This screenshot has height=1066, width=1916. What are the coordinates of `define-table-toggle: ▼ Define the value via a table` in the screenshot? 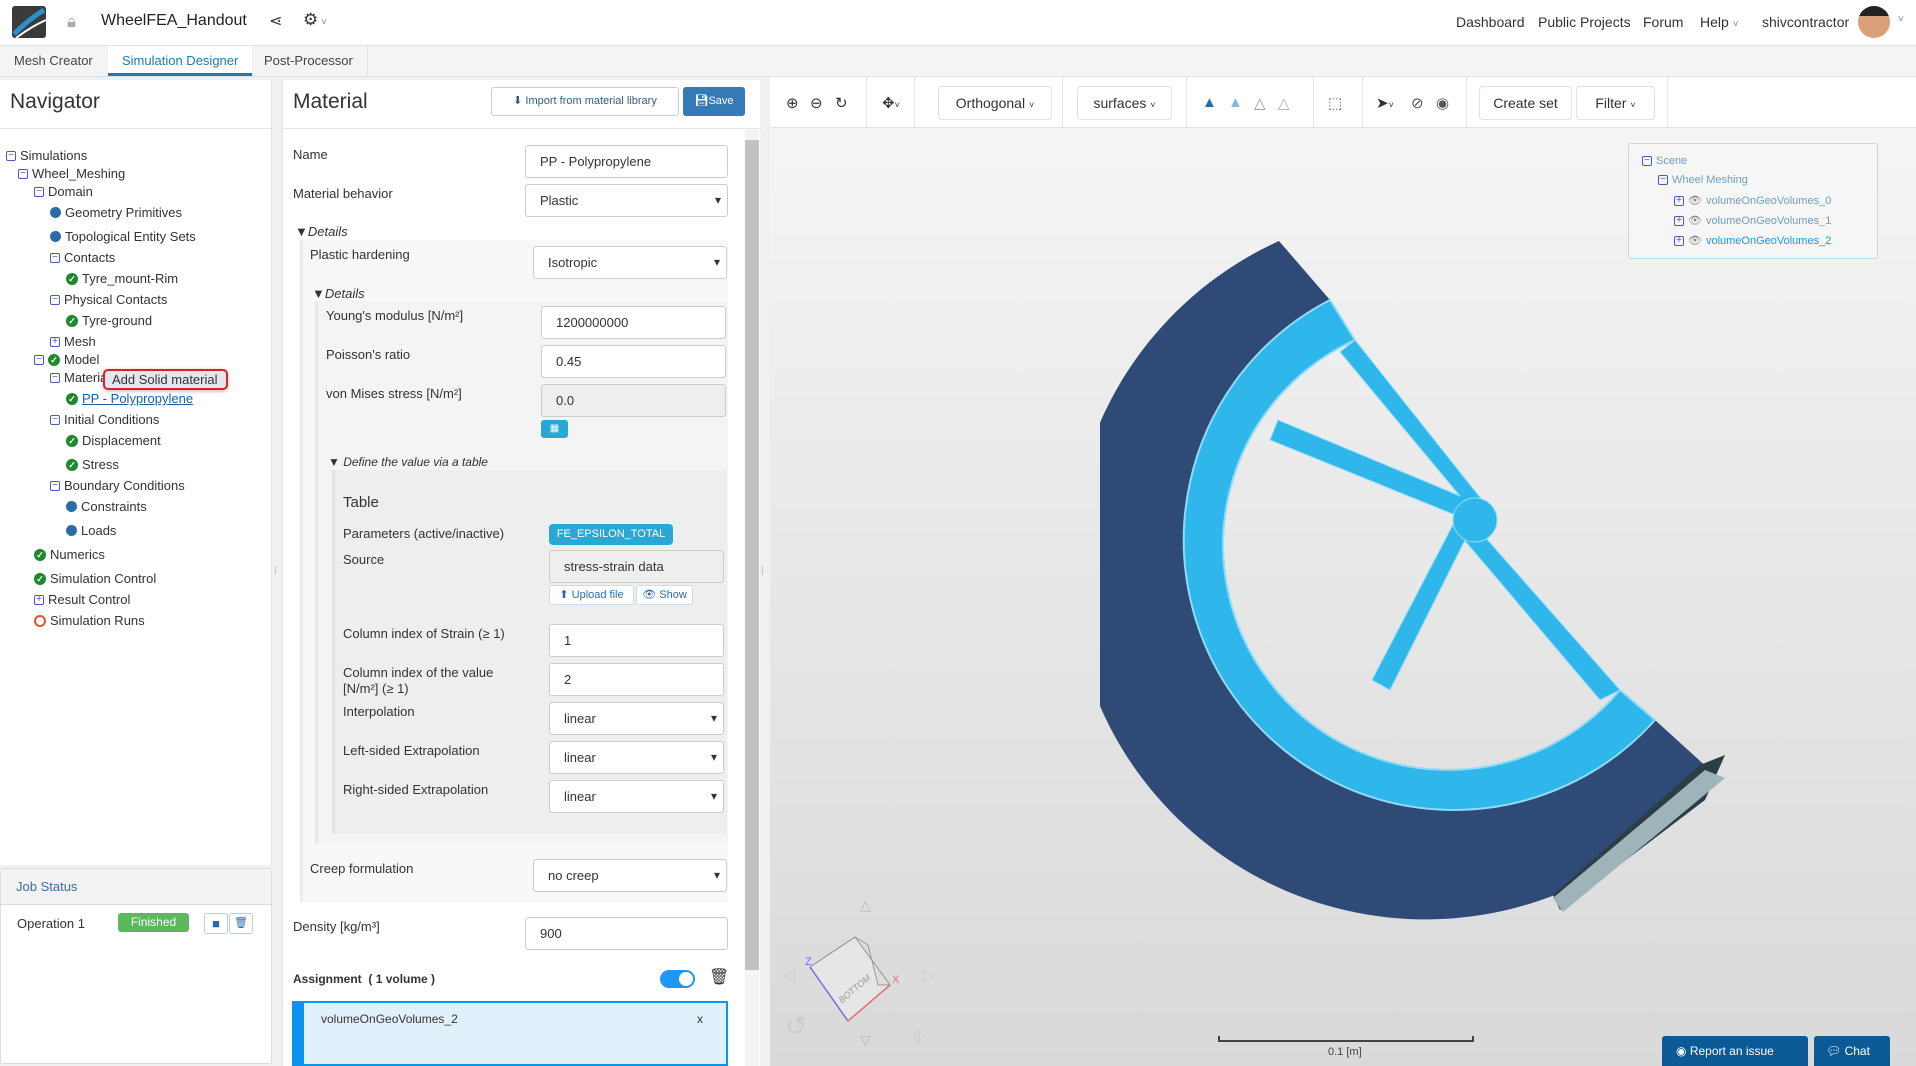 It's located at (408, 462).